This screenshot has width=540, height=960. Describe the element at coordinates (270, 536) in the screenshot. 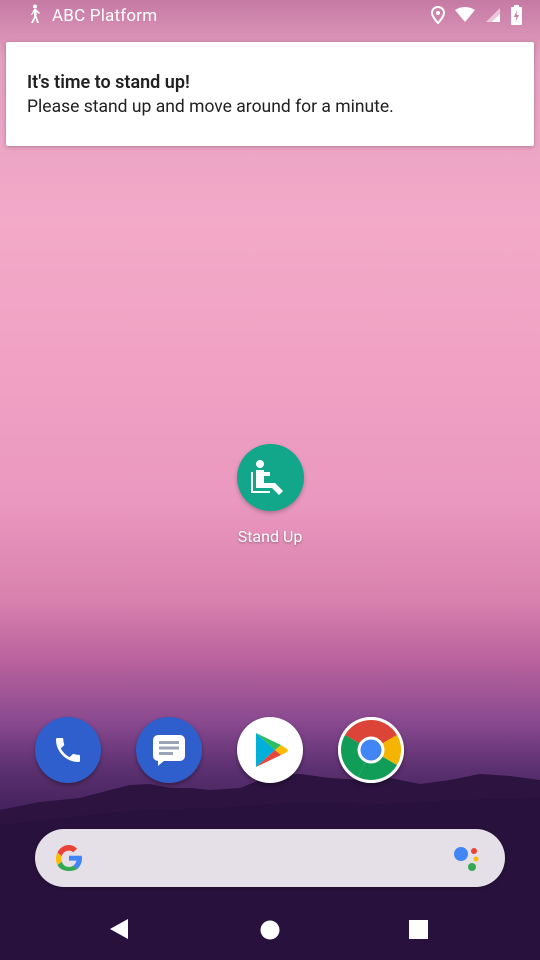

I see `stand-up-app-label: Stand Up` at that location.